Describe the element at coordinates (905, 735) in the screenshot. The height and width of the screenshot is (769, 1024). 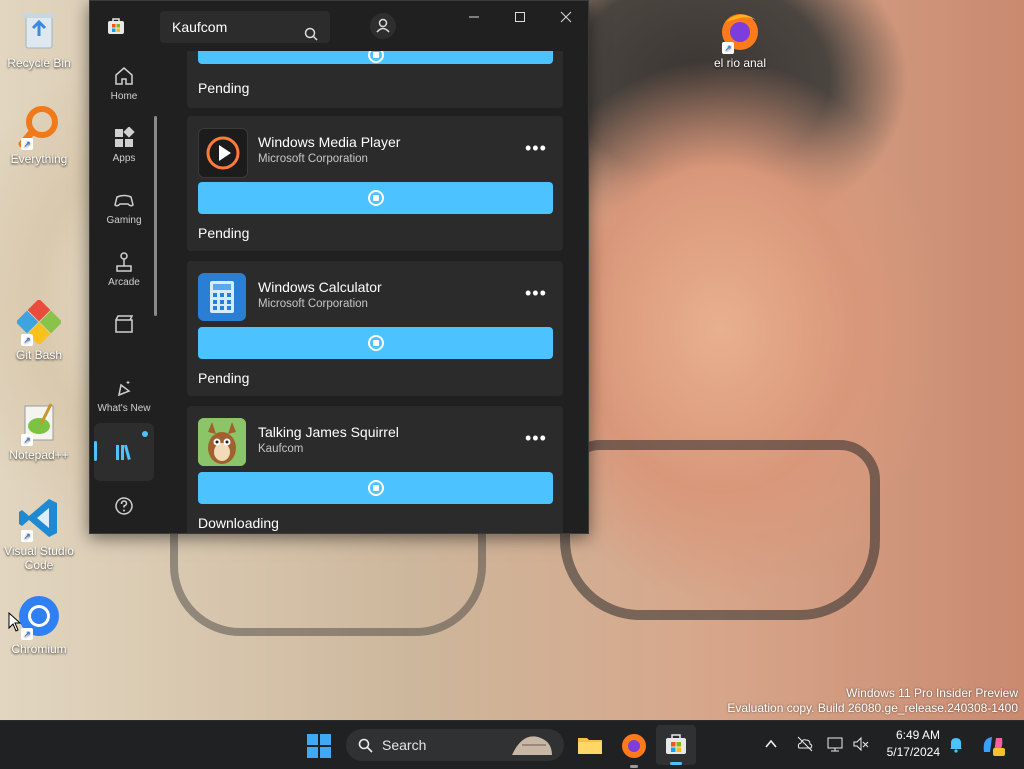
I see `clock-time: 6:49 AM` at that location.